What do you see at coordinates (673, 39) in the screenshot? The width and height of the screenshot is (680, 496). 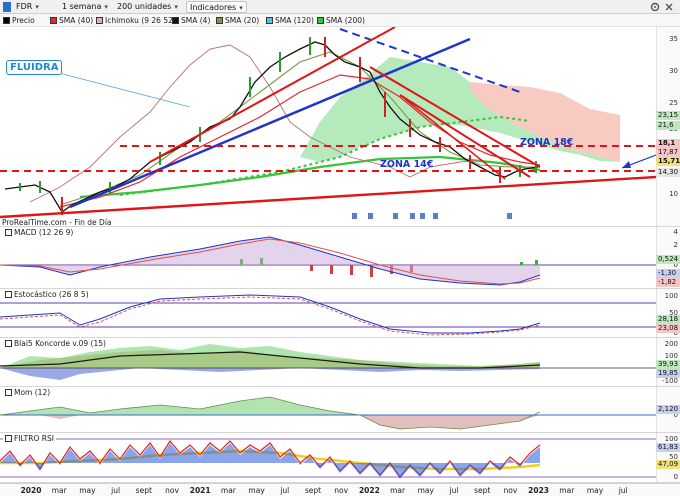 I see `price-tick: 35` at bounding box center [673, 39].